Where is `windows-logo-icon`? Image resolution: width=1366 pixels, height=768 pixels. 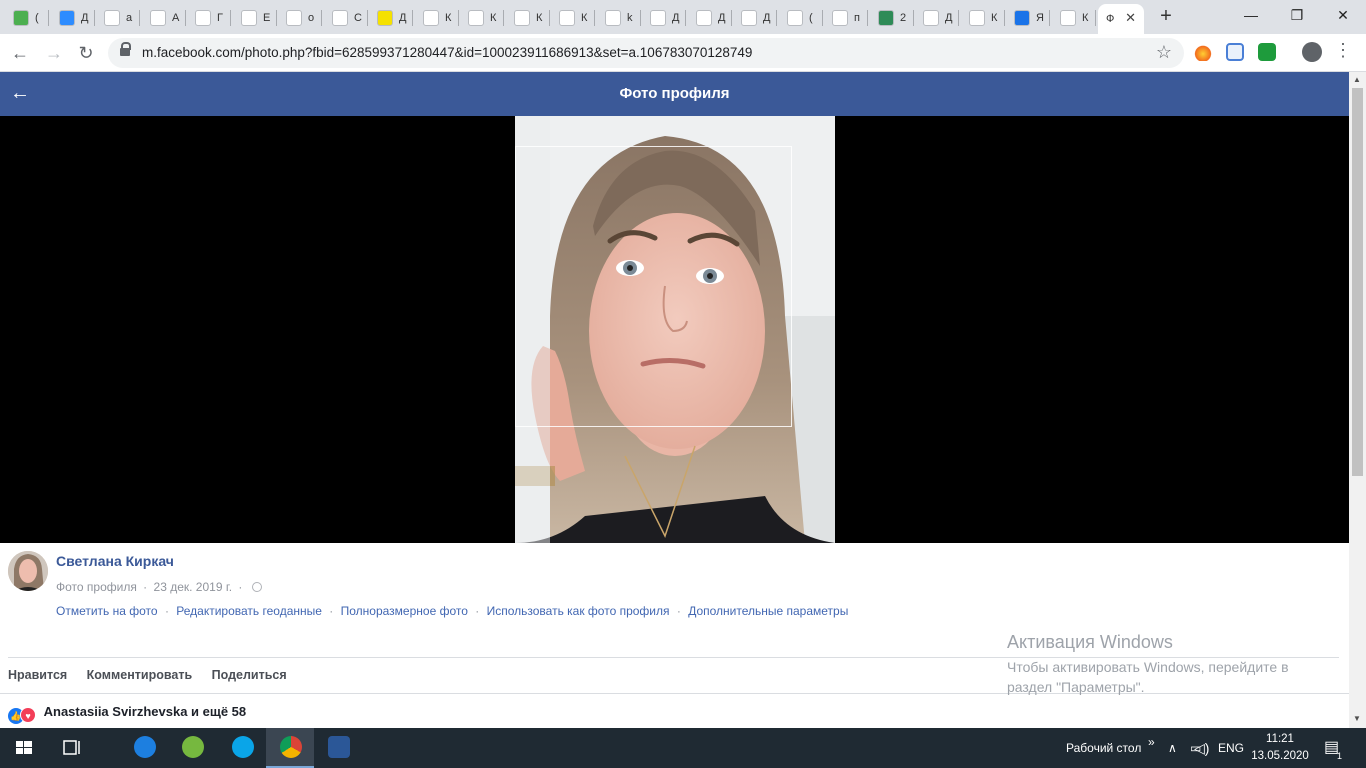
windows-logo-icon is located at coordinates (24, 747).